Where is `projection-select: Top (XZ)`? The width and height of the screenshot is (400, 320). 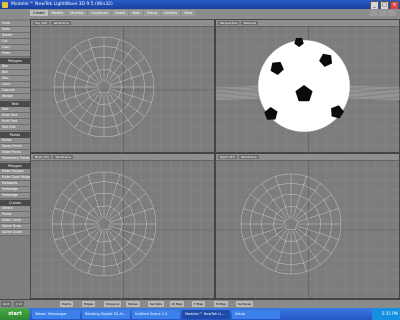
projection-select: Top (XZ) is located at coordinates (41, 23).